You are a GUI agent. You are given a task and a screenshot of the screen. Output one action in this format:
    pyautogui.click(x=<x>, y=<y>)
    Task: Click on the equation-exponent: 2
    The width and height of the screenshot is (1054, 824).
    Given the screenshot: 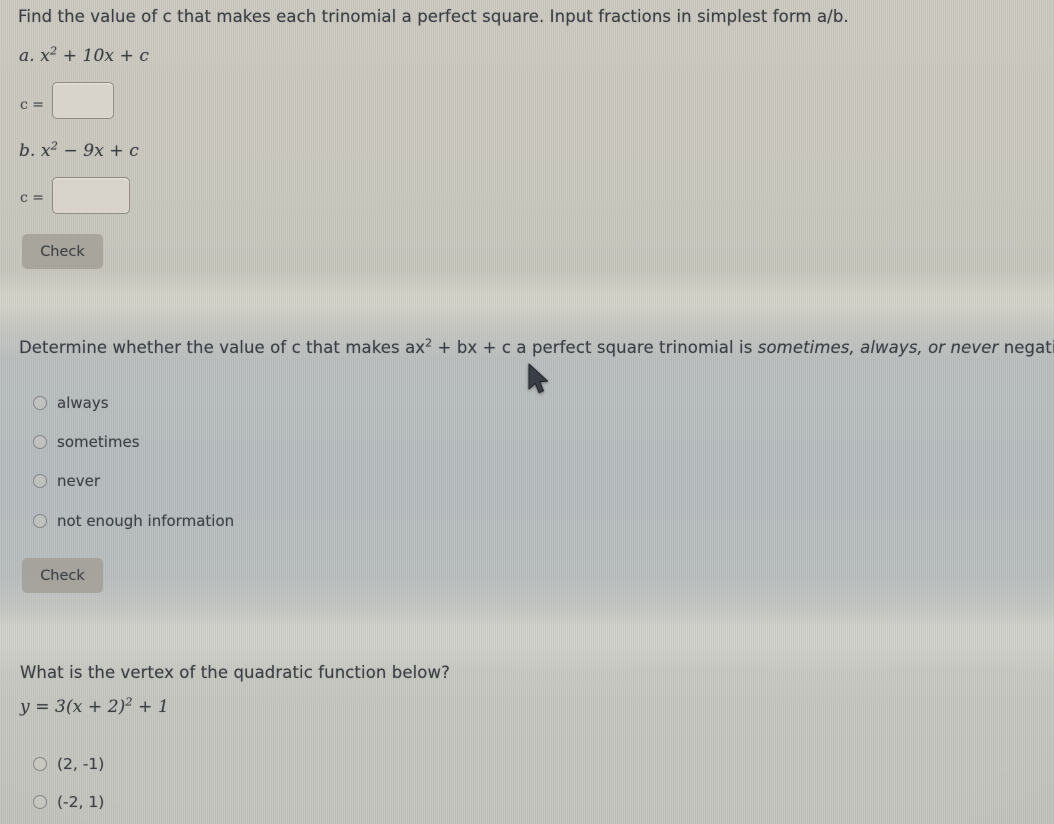 What is the action you would take?
    pyautogui.click(x=129, y=702)
    